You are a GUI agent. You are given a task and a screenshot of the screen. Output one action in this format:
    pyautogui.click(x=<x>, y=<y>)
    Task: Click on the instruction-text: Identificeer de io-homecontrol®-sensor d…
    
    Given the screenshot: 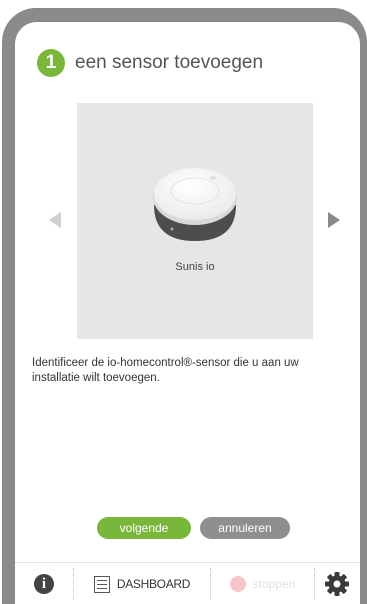 What is the action you would take?
    pyautogui.click(x=165, y=370)
    